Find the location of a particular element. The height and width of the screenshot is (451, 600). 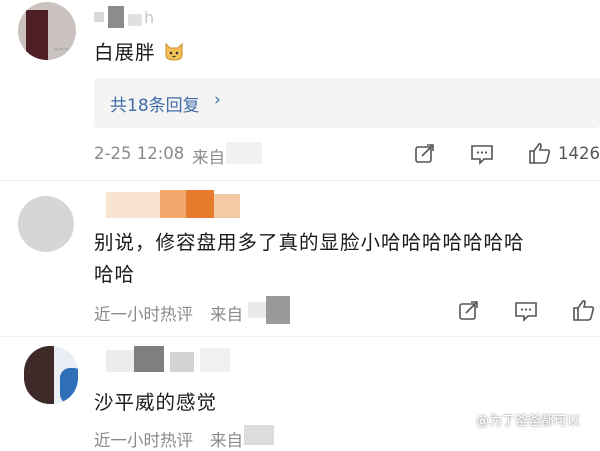

watermark: @为了爸爸都可以 is located at coordinates (528, 421).